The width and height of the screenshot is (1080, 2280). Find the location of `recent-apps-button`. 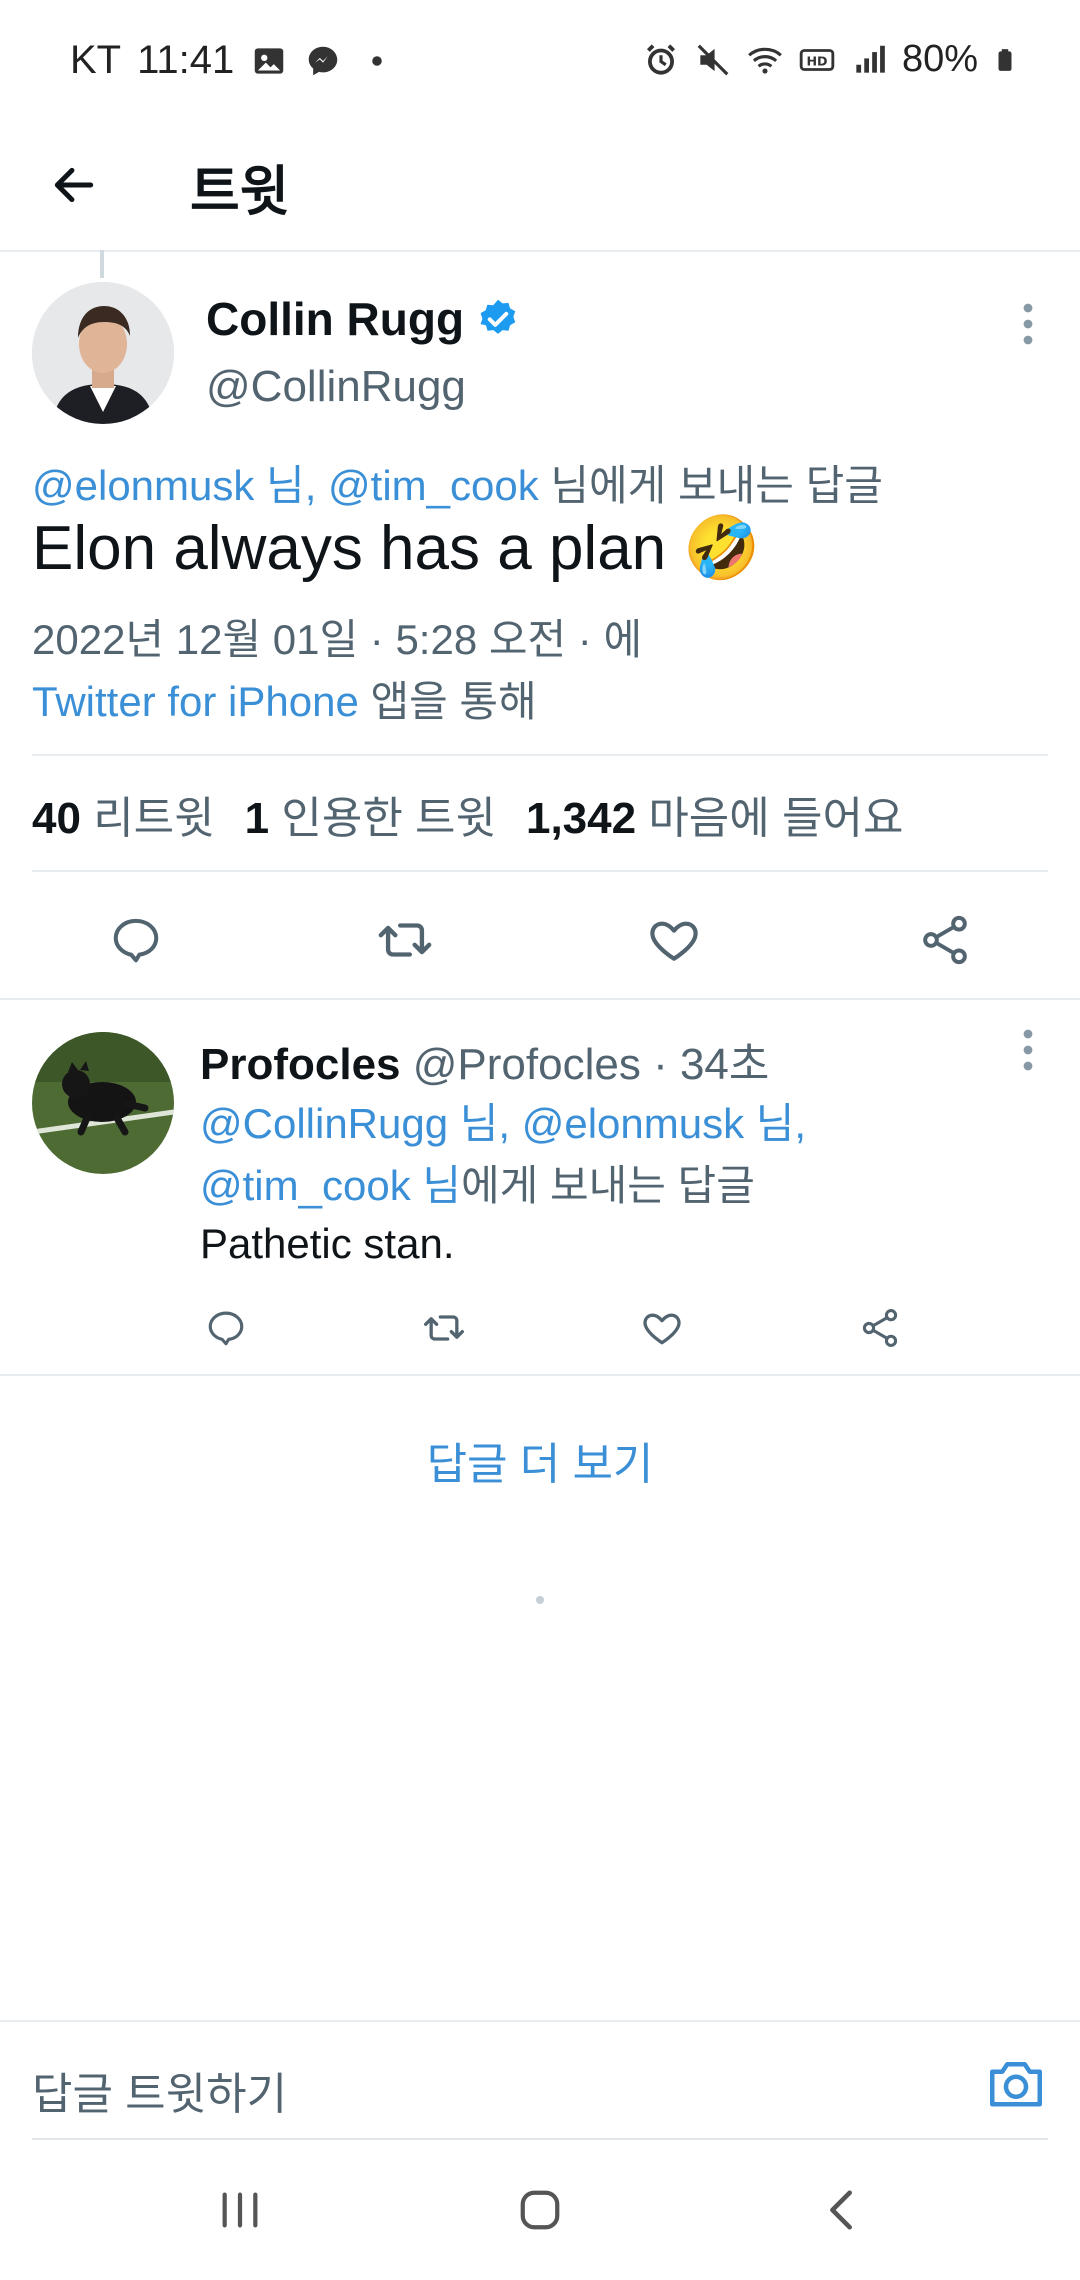

recent-apps-button is located at coordinates (240, 2210).